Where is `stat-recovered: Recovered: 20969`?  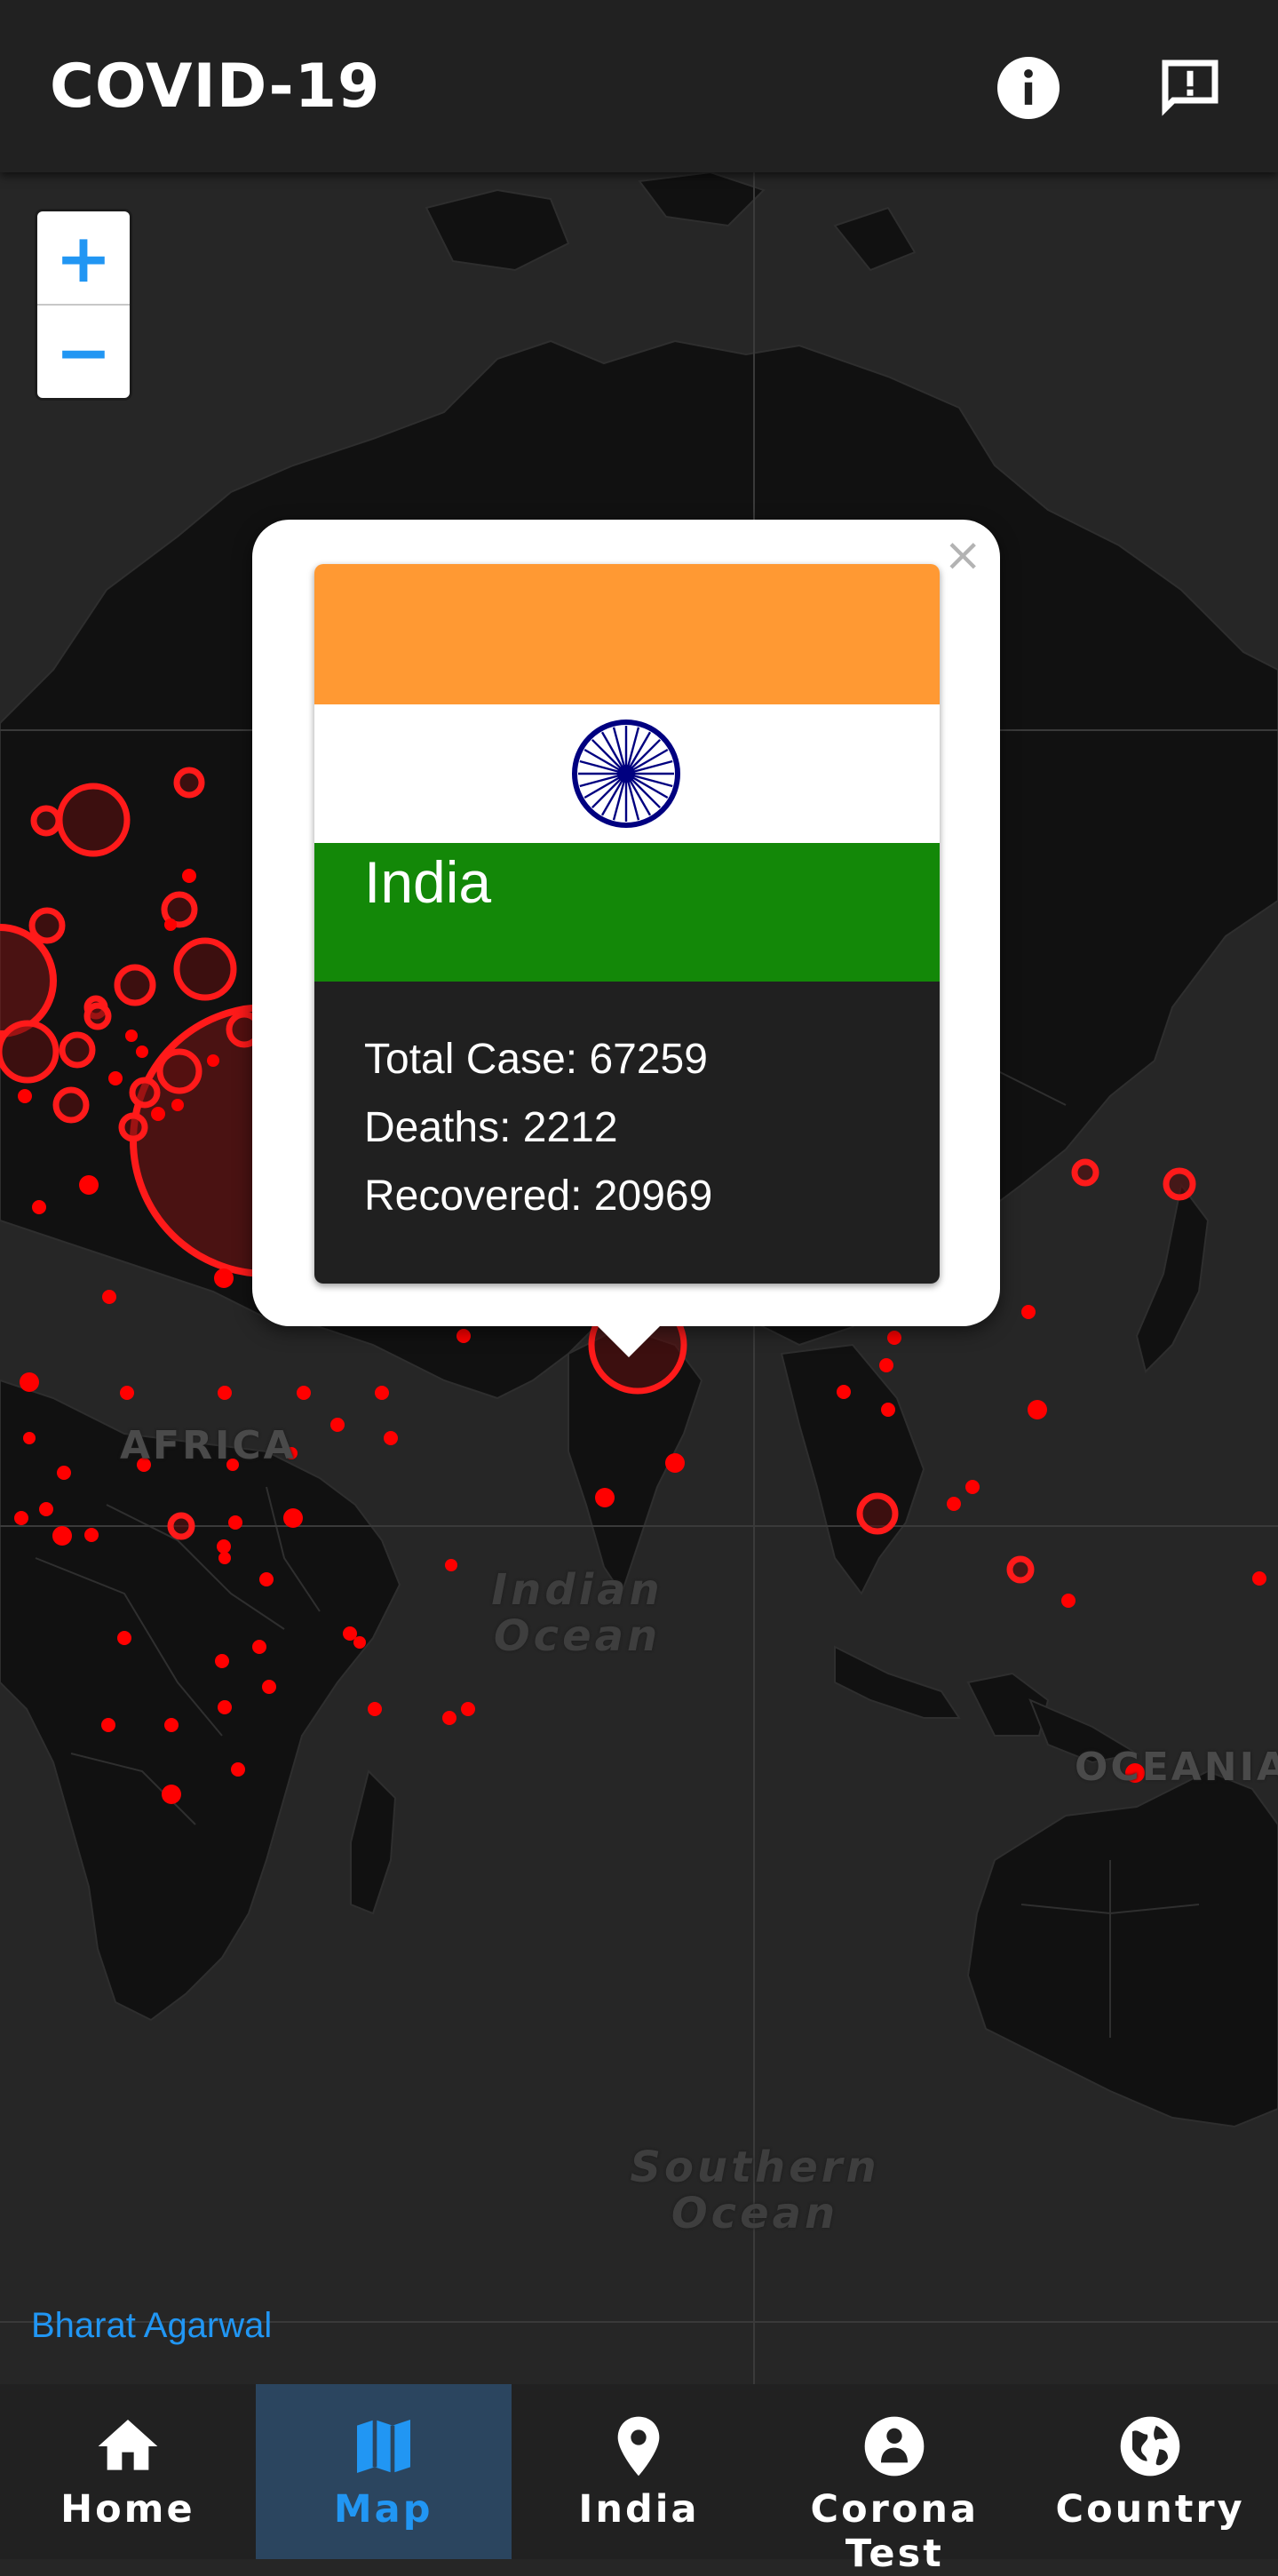
stat-recovered: Recovered: 20969 is located at coordinates (538, 1196).